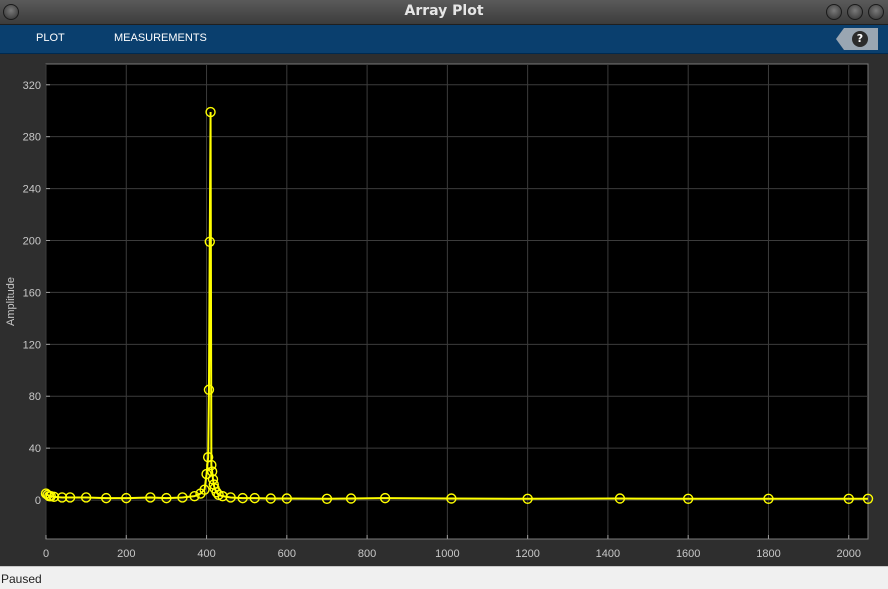 Image resolution: width=888 pixels, height=589 pixels. I want to click on y-tick-label: 320, so click(32, 86).